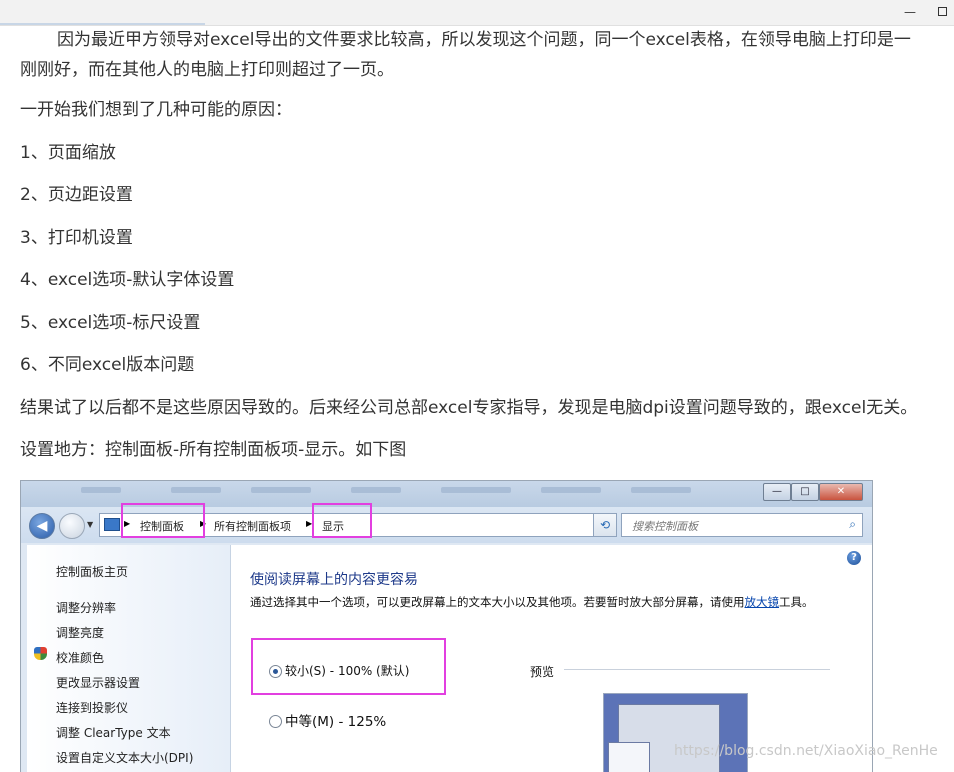 The height and width of the screenshot is (772, 954). Describe the element at coordinates (90, 524) in the screenshot. I see `history-dropdown-icon: ▼` at that location.